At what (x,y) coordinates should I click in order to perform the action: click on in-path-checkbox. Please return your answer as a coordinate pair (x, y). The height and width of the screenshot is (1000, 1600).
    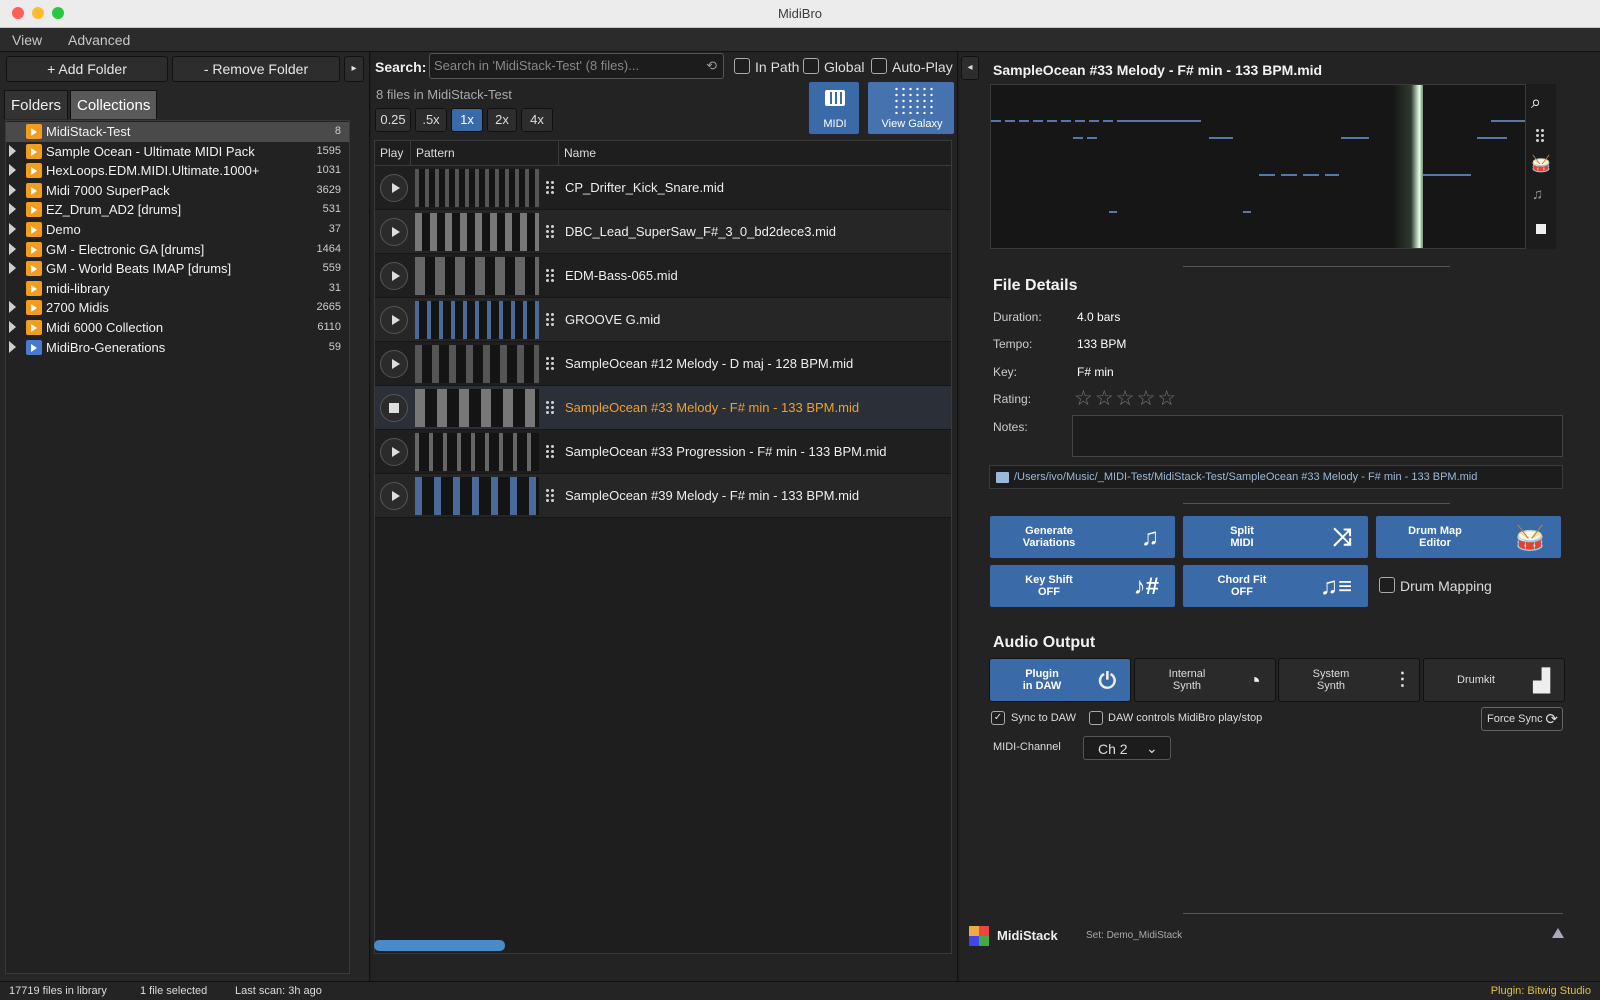
    Looking at the image, I should click on (742, 66).